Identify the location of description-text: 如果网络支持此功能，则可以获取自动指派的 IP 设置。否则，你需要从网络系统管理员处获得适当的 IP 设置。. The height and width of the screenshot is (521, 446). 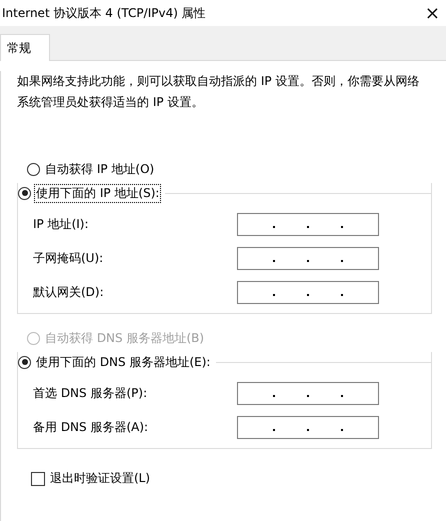
(218, 92).